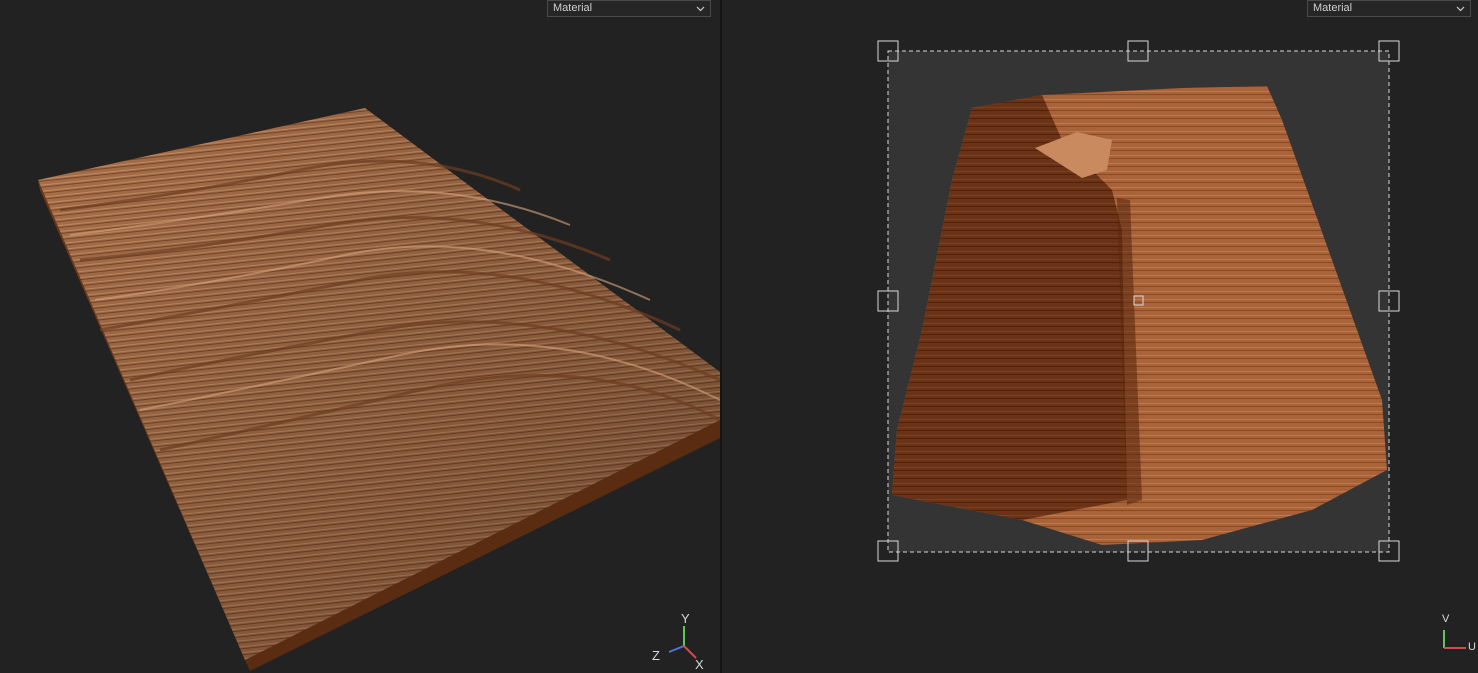 The image size is (1478, 673). What do you see at coordinates (629, 8) in the screenshot?
I see `shading-mode-dropdown-3d: Material` at bounding box center [629, 8].